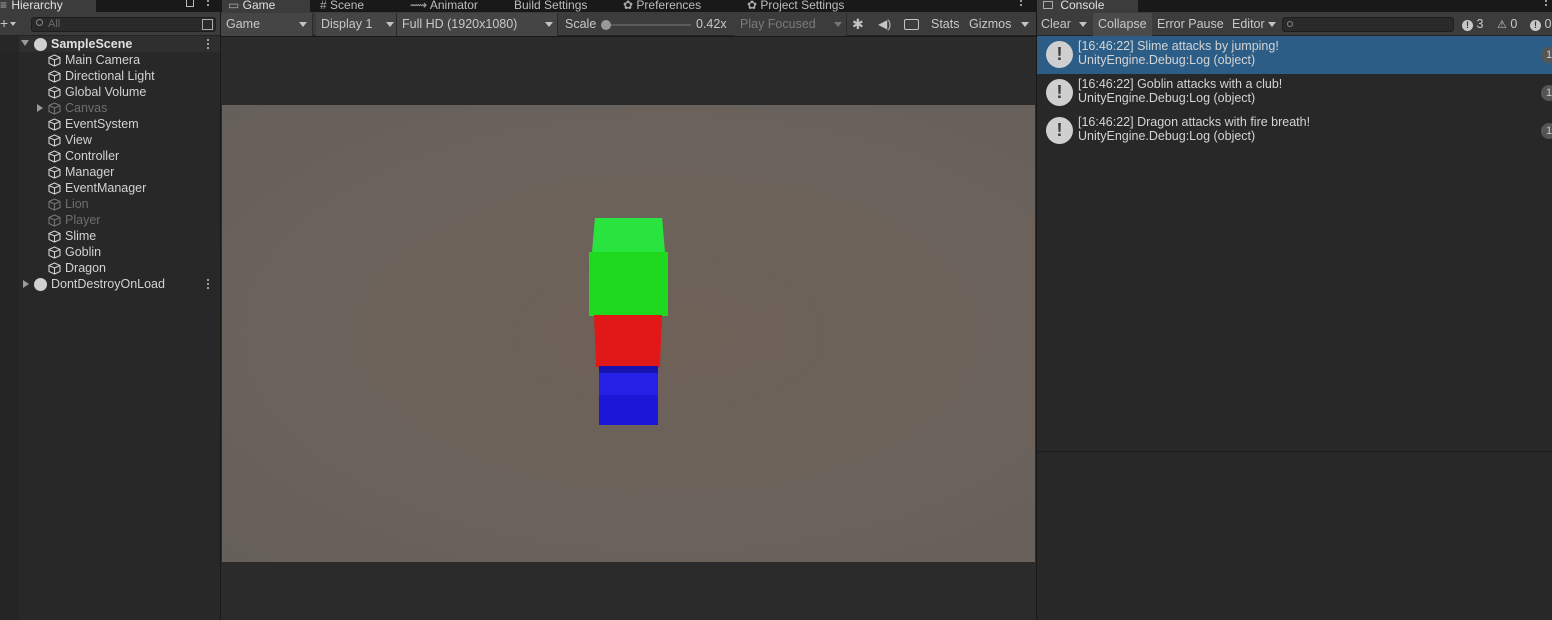 The width and height of the screenshot is (1552, 620). I want to click on display-dropdown: Display 1, so click(356, 24).